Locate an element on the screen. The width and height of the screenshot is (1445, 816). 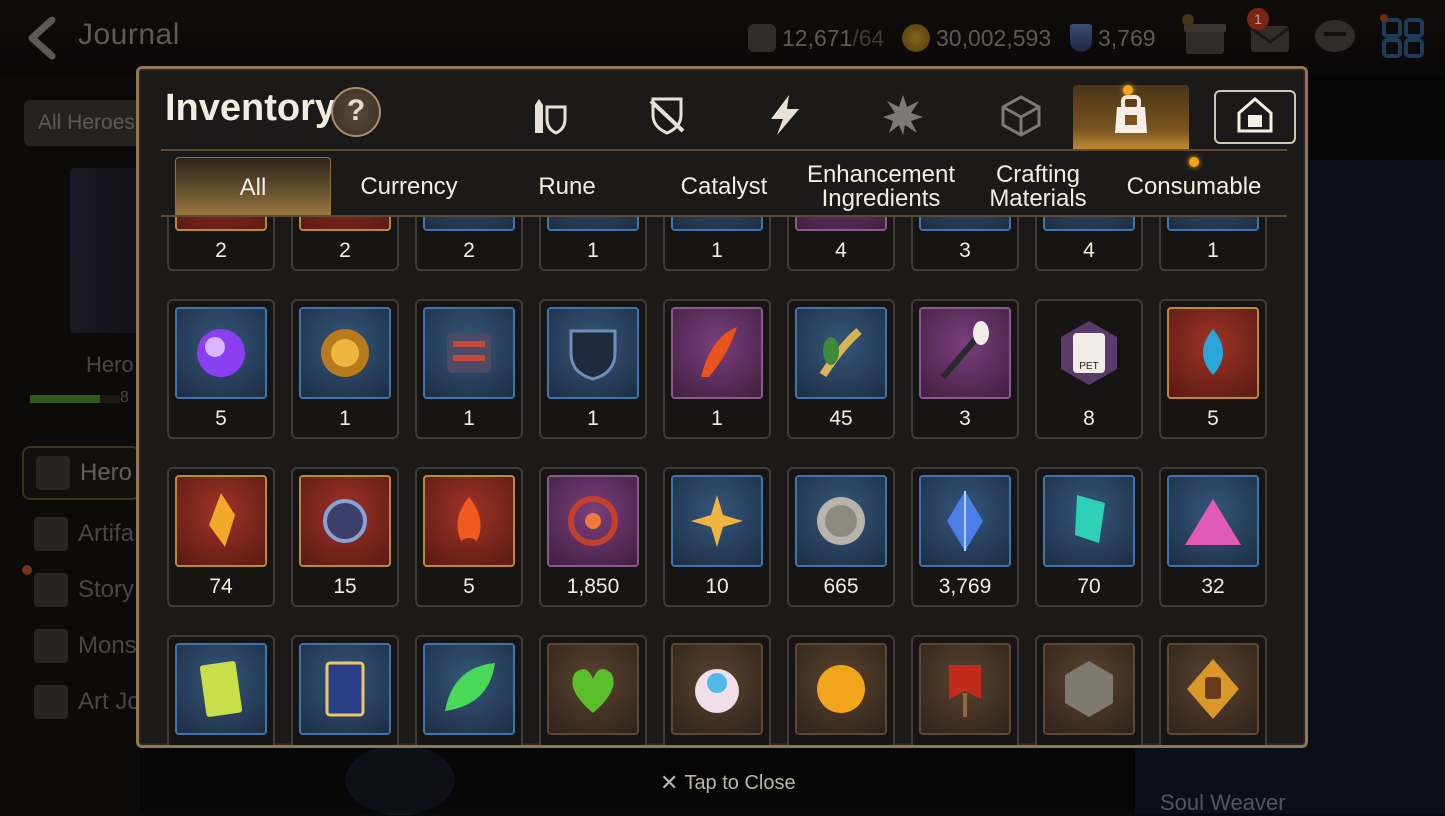
item-quantity: 70 is located at coordinates (1089, 586).